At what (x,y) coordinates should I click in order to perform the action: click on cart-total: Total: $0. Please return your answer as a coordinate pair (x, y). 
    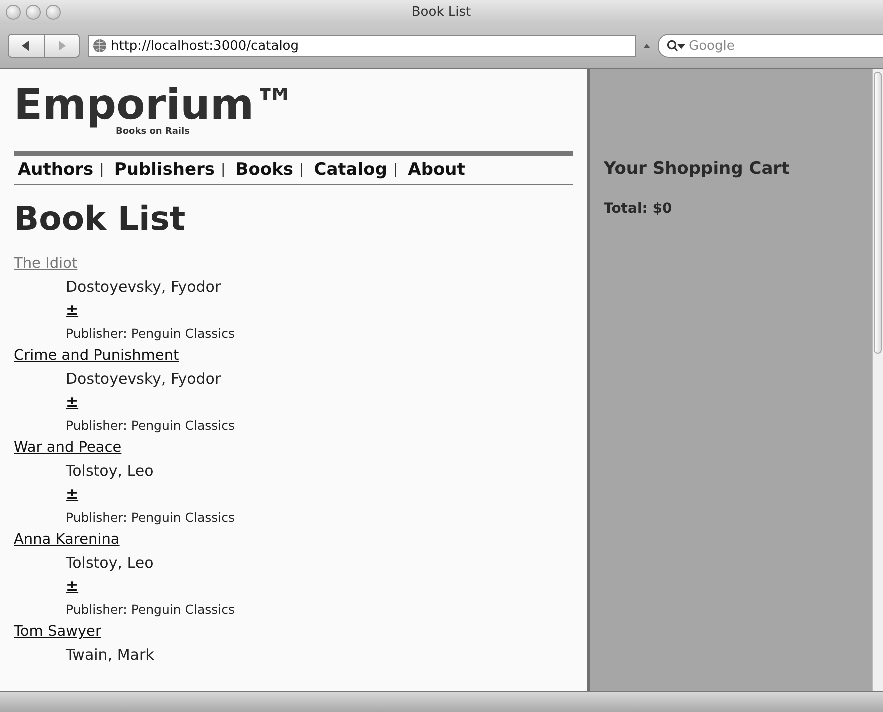
    Looking at the image, I should click on (639, 209).